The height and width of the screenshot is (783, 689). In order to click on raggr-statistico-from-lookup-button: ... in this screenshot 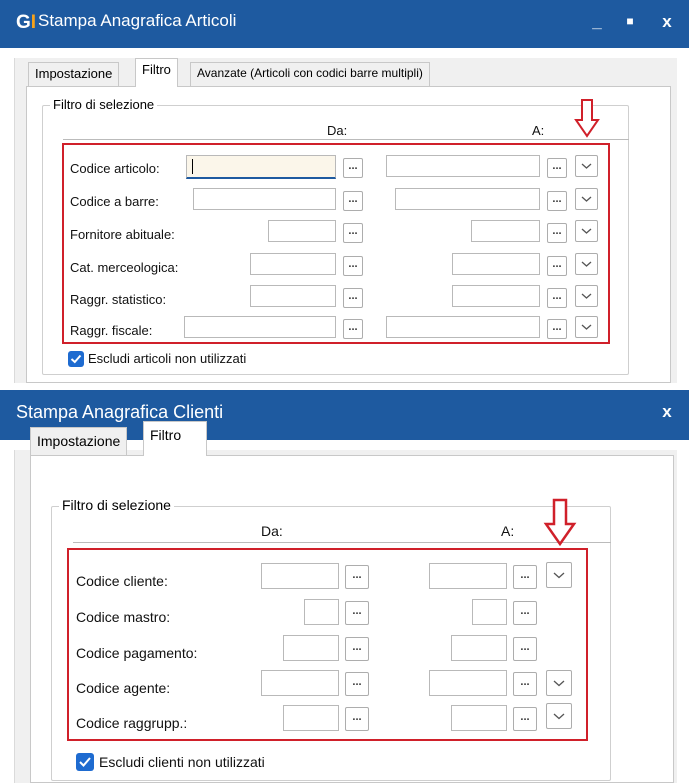, I will do `click(353, 298)`.